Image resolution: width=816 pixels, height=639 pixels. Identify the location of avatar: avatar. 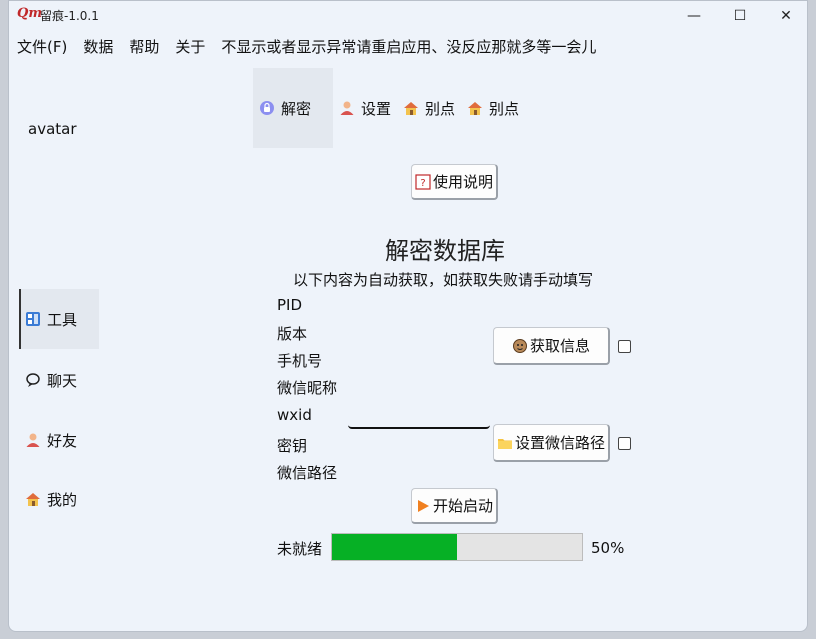
(52, 129).